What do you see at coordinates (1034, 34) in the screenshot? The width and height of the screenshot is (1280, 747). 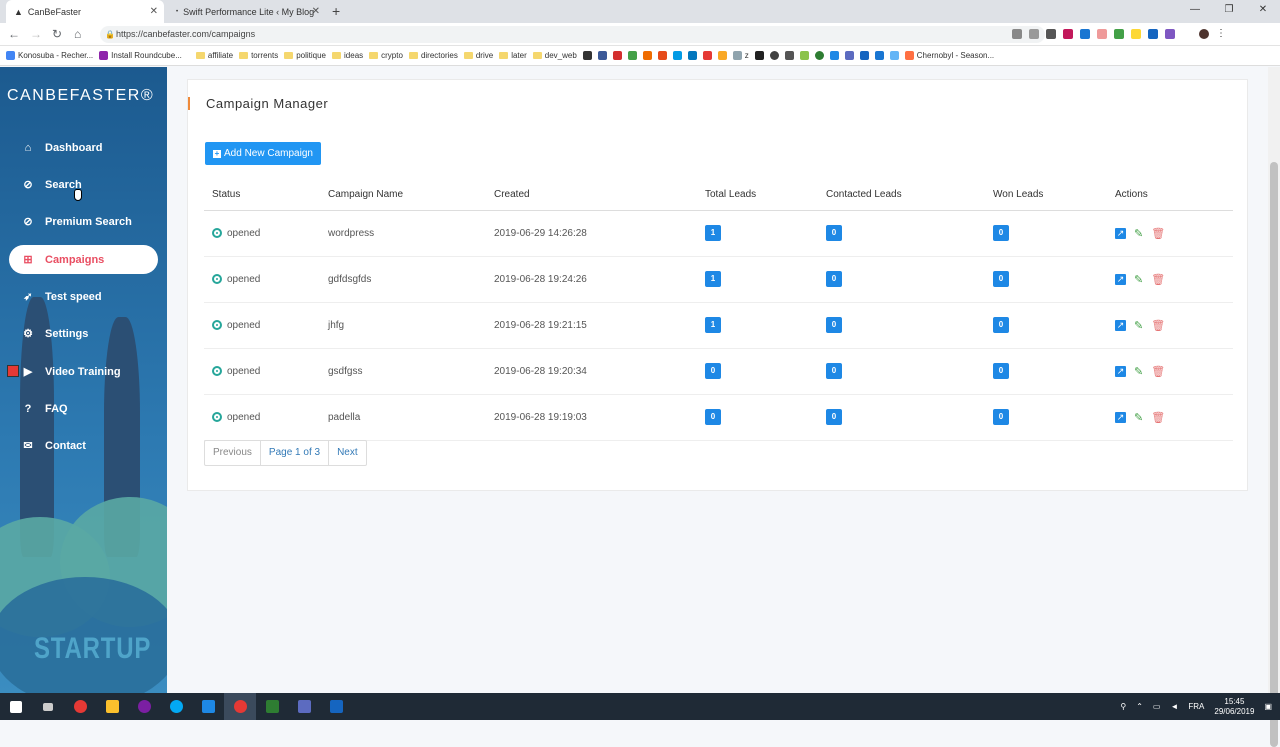 I see `star-icon` at bounding box center [1034, 34].